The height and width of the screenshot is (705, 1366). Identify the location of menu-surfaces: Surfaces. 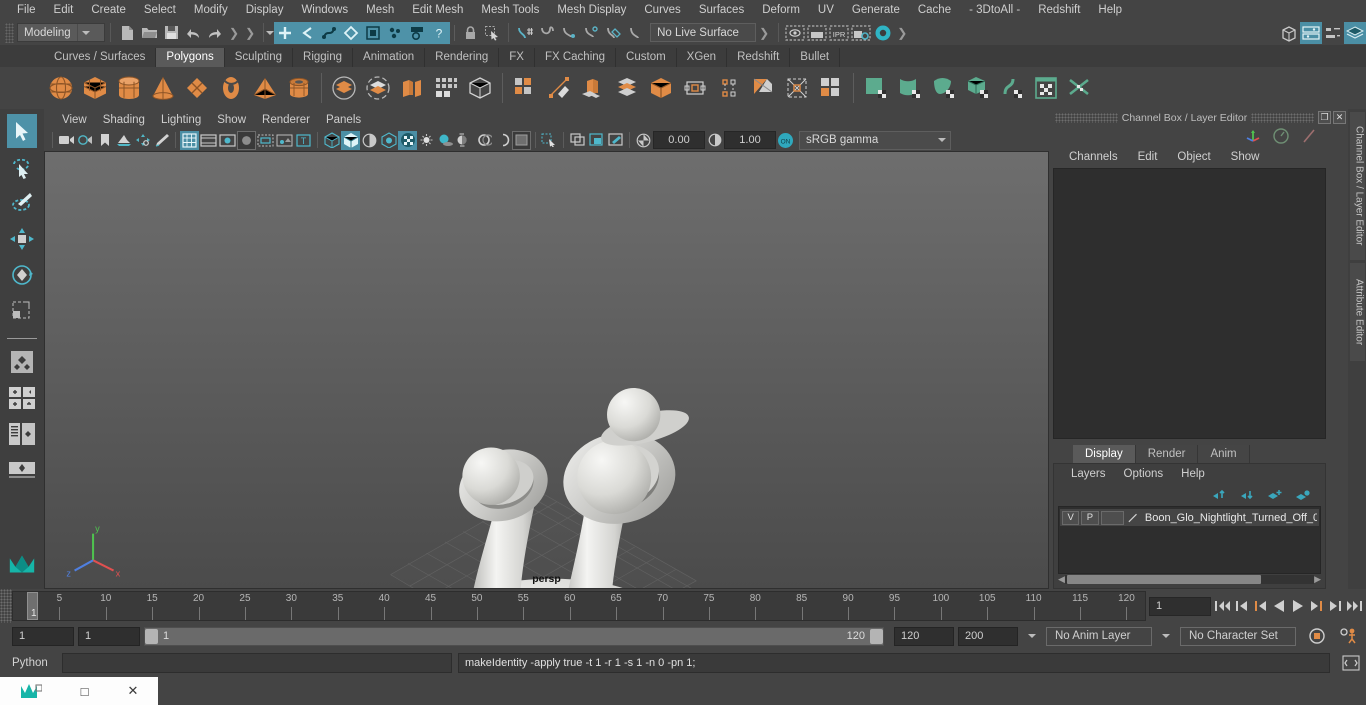
(721, 10).